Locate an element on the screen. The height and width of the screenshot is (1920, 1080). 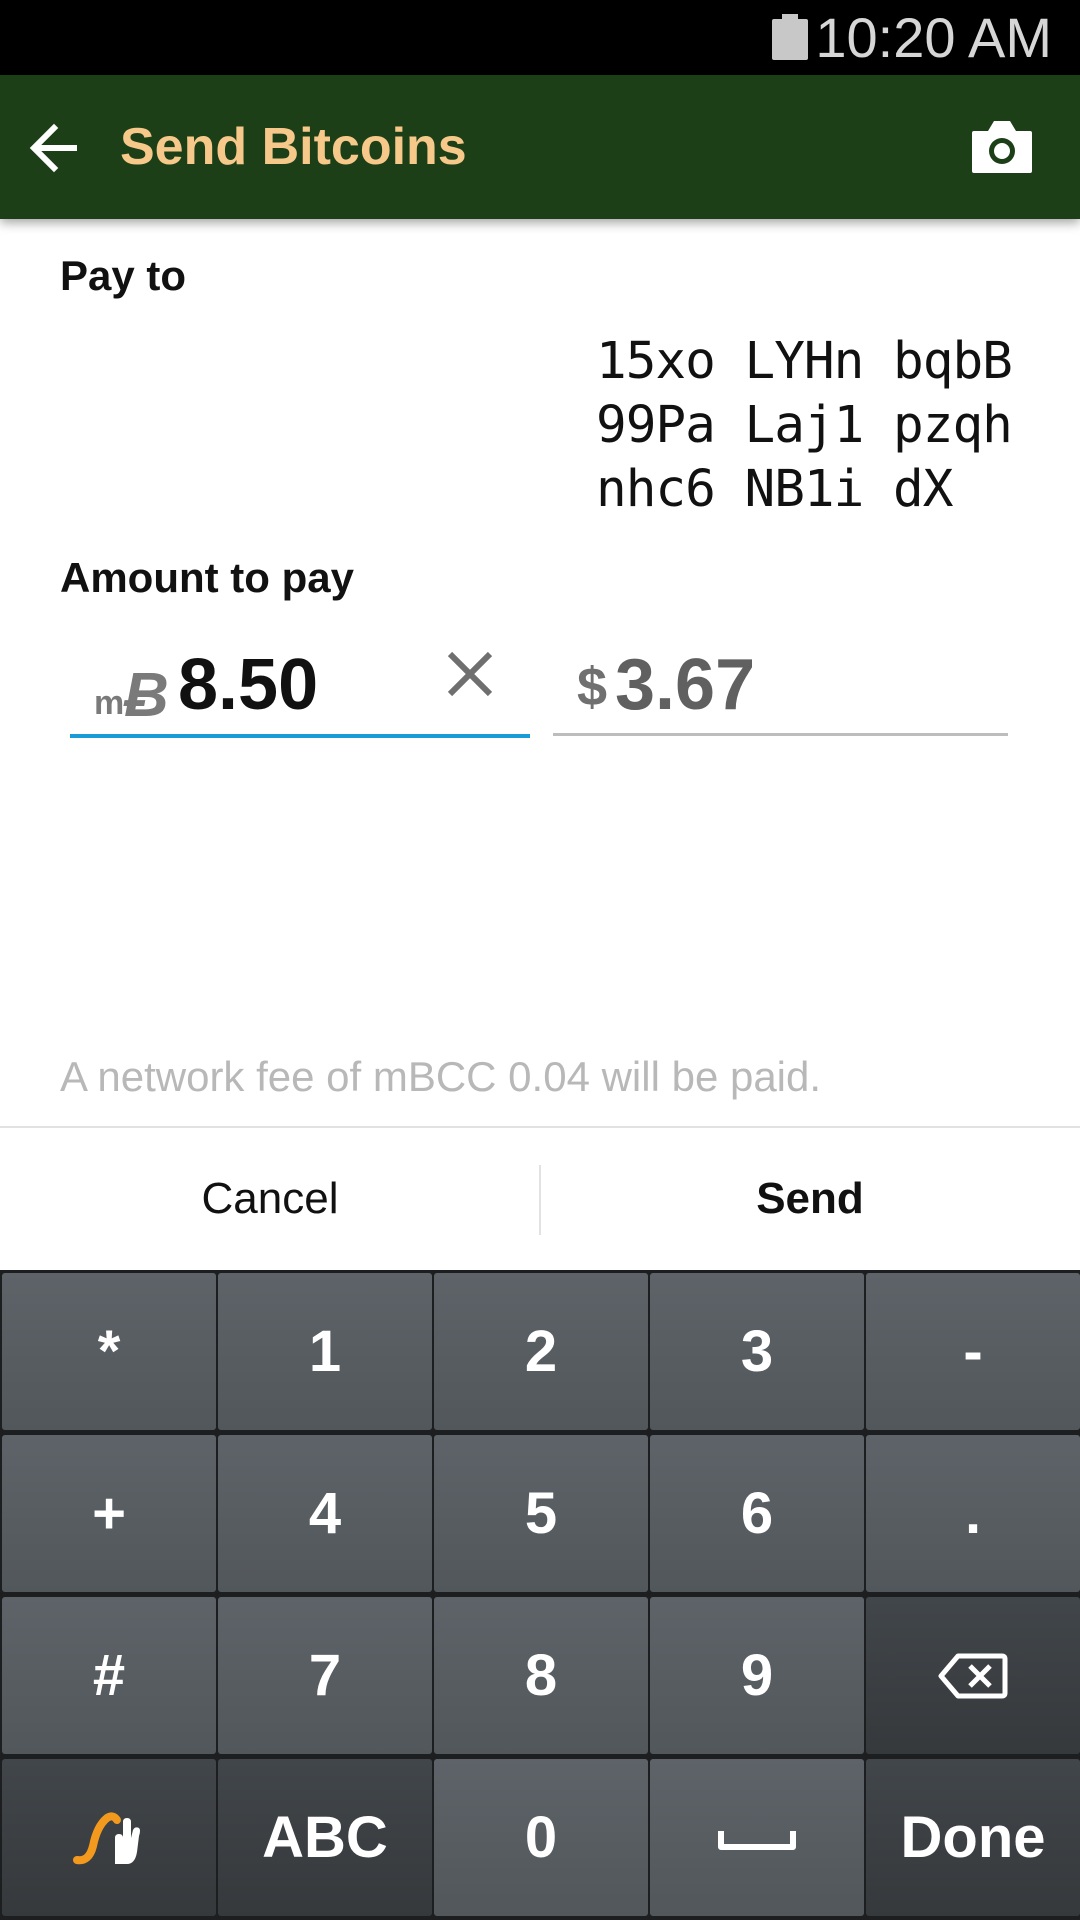
key-5: 5 is located at coordinates (541, 1513).